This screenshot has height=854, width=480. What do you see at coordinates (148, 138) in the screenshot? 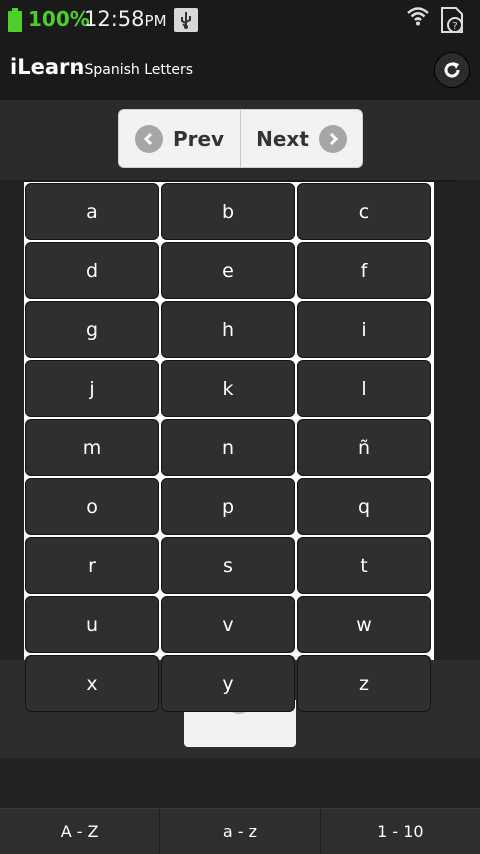
I see `arrow-left-icon` at bounding box center [148, 138].